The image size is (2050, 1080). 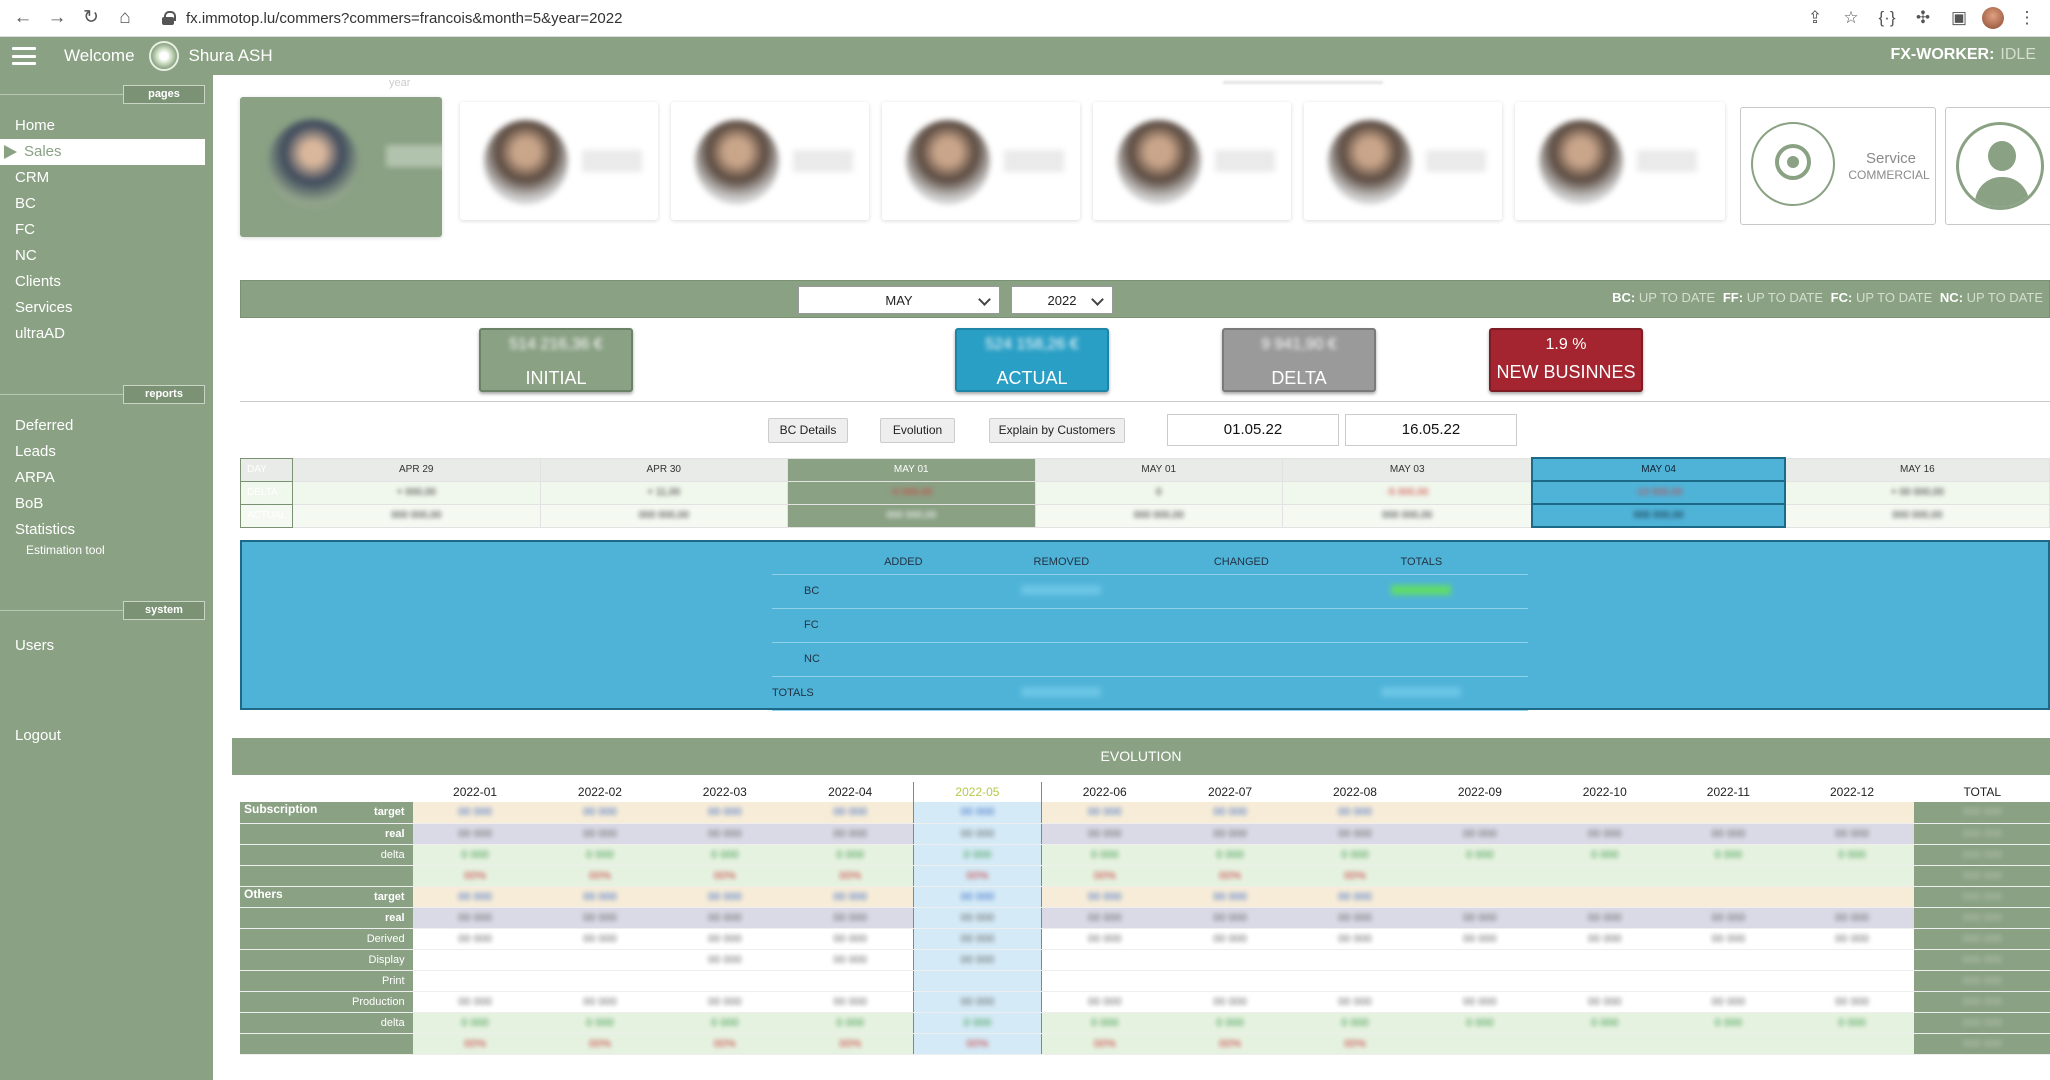 What do you see at coordinates (1851, 18) in the screenshot?
I see `bookmark-star-icon: ☆` at bounding box center [1851, 18].